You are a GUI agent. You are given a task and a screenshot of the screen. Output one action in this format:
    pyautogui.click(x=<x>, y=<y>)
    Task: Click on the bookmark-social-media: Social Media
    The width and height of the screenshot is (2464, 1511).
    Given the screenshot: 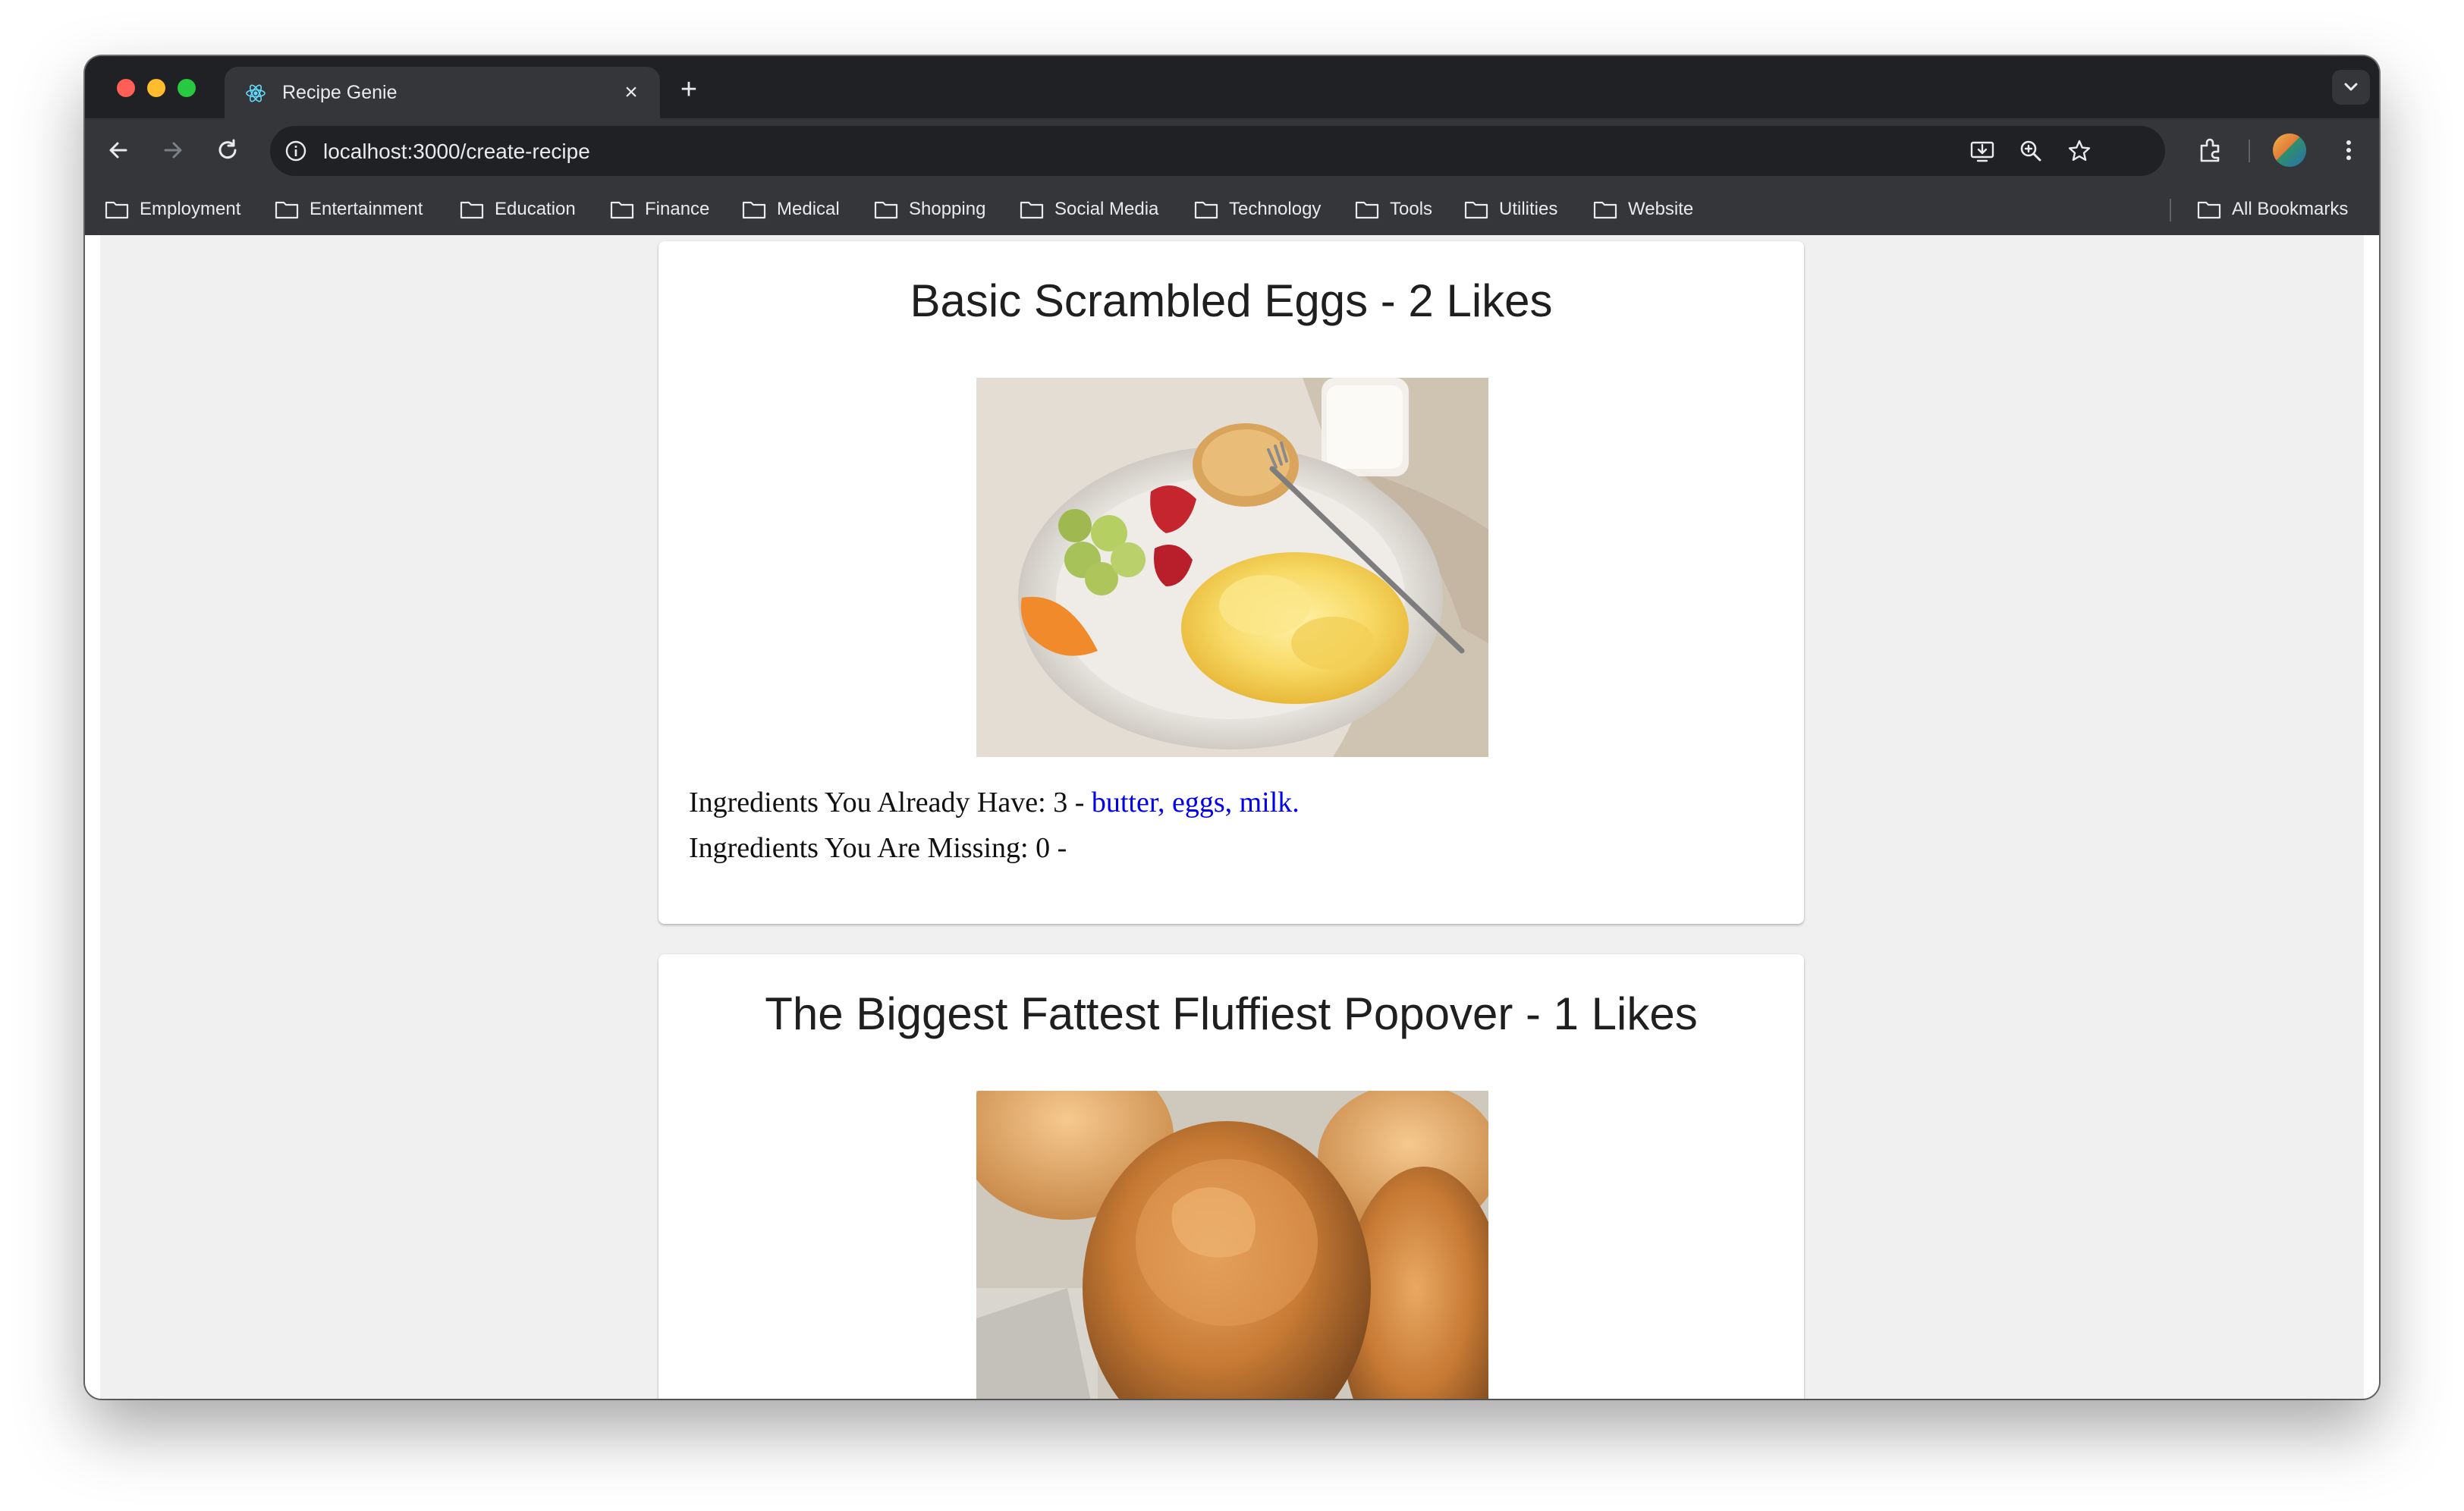 What is the action you would take?
    pyautogui.click(x=1089, y=209)
    